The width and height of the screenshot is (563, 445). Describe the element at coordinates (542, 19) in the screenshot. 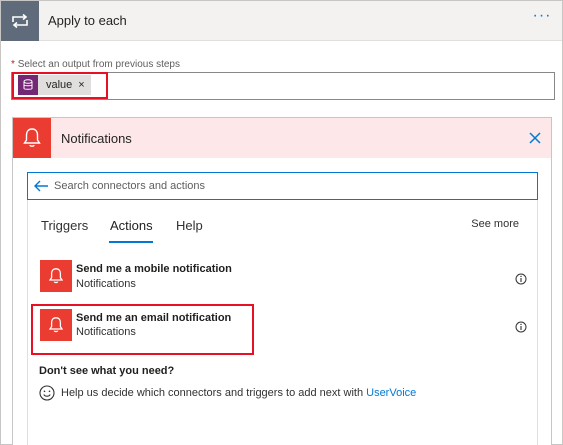

I see `more-options-button: ···` at that location.